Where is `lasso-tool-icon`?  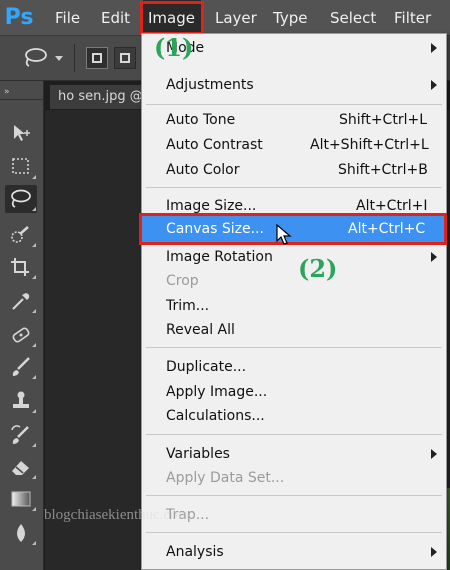
lasso-tool-icon is located at coordinates (21, 199).